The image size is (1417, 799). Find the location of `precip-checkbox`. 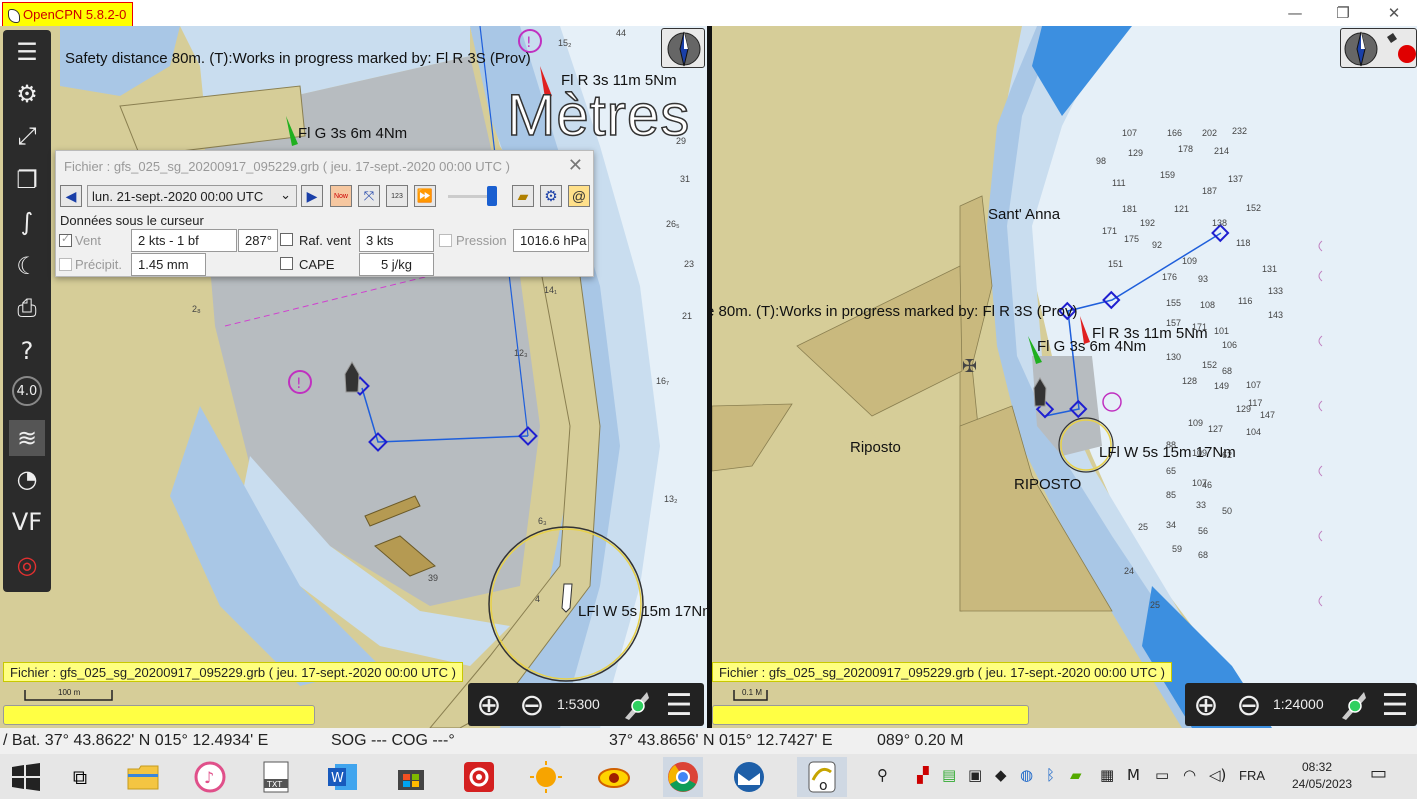

precip-checkbox is located at coordinates (65, 264).